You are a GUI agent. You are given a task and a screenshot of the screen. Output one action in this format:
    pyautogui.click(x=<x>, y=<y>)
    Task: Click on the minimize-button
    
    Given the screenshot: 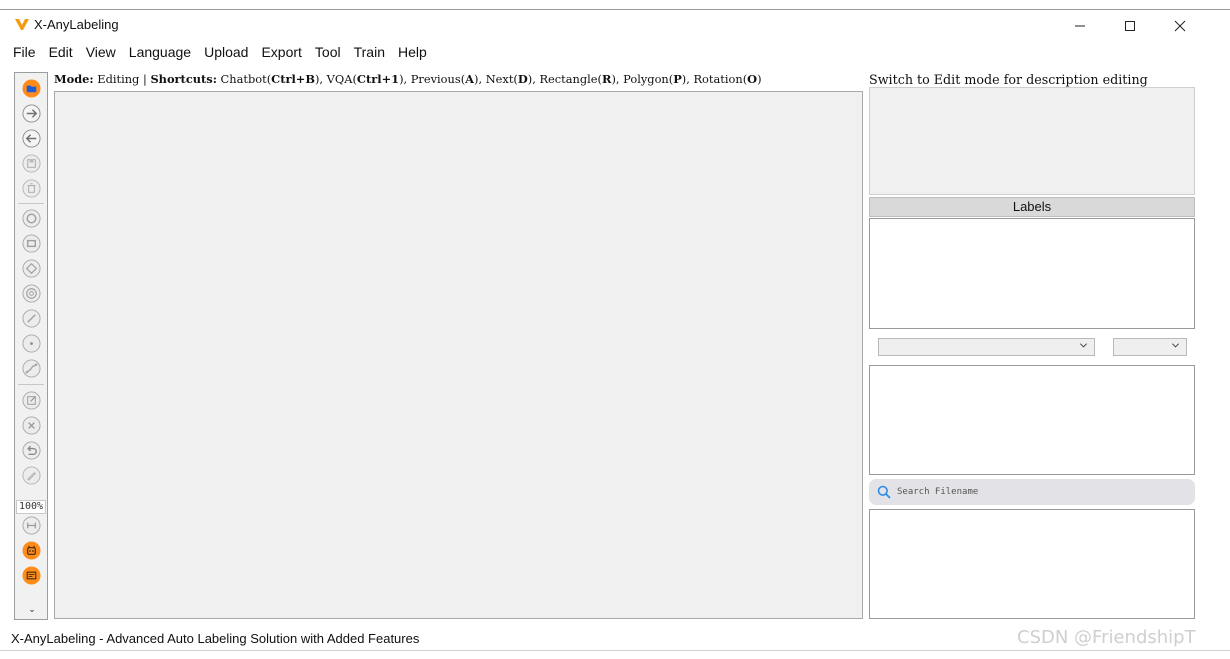 What is the action you would take?
    pyautogui.click(x=1080, y=26)
    